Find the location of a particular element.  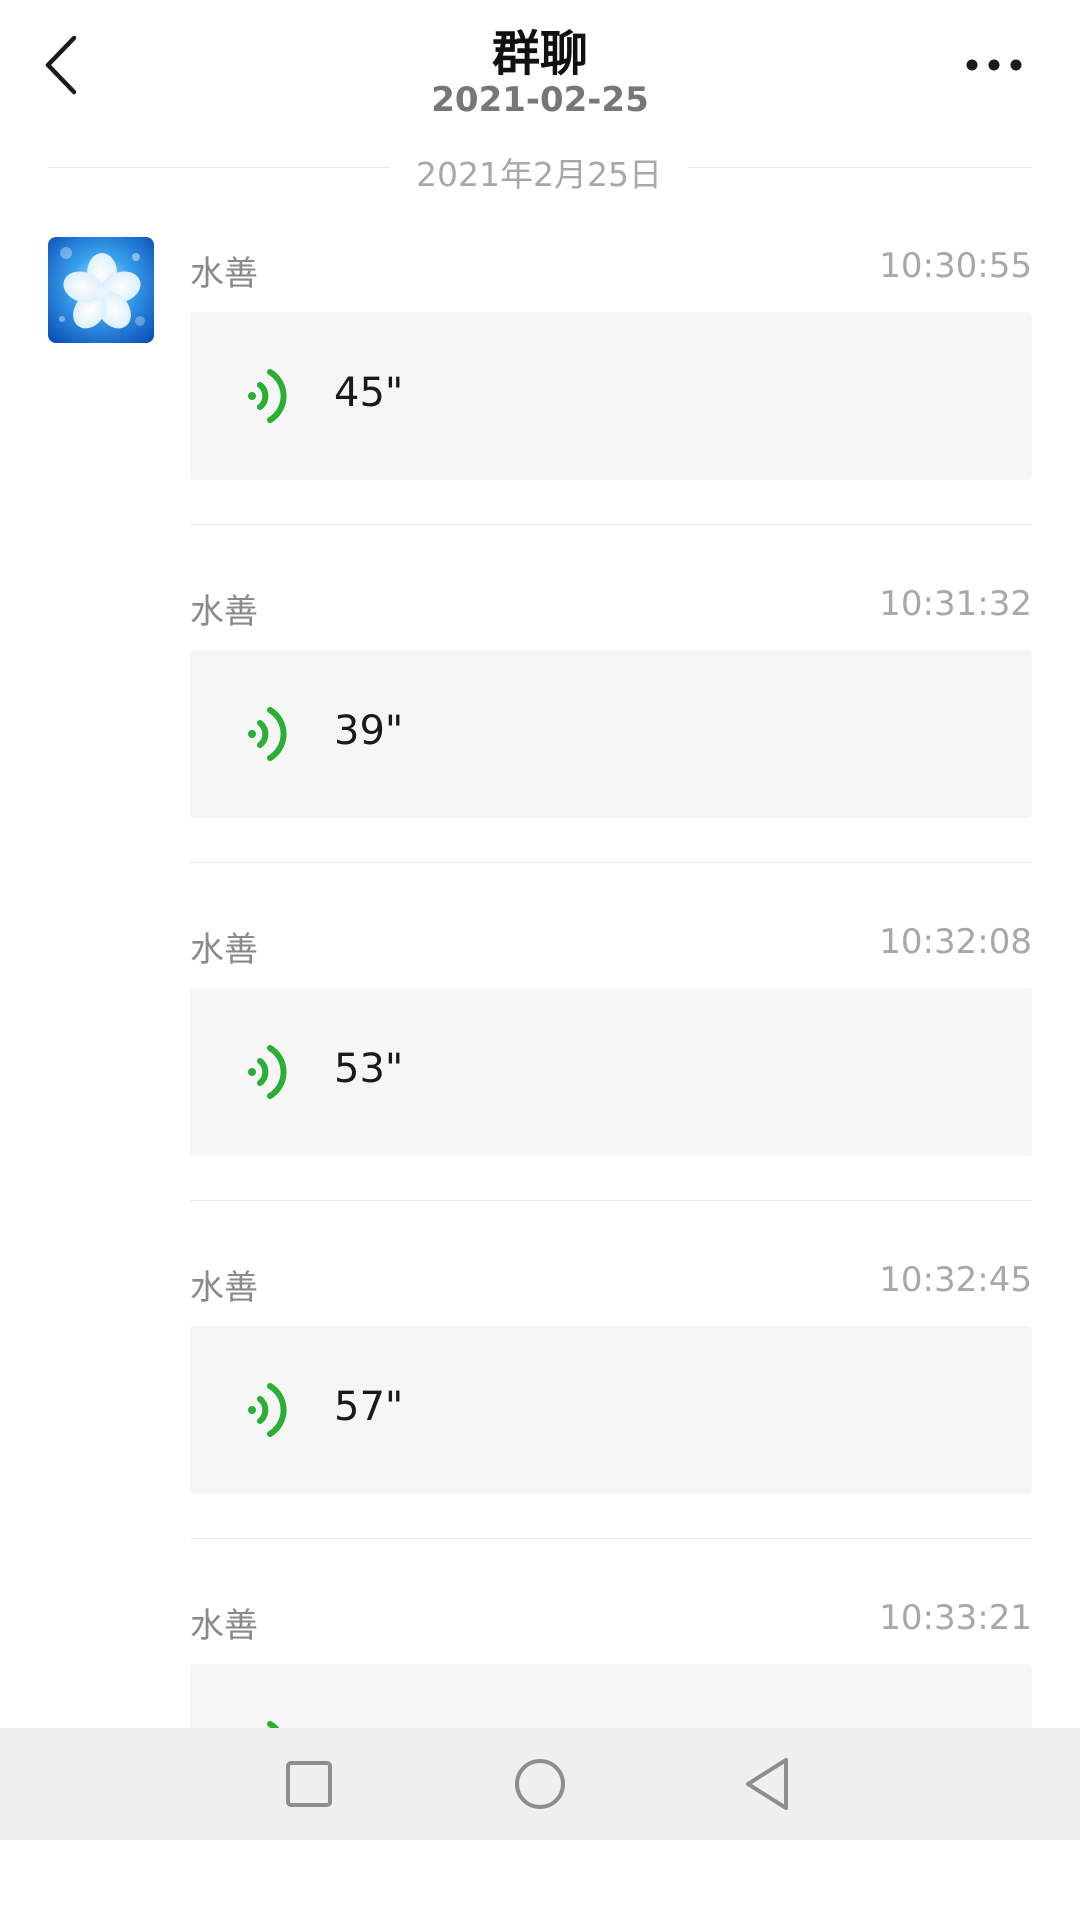

voice-message-bubble: 53" is located at coordinates (611, 1072).